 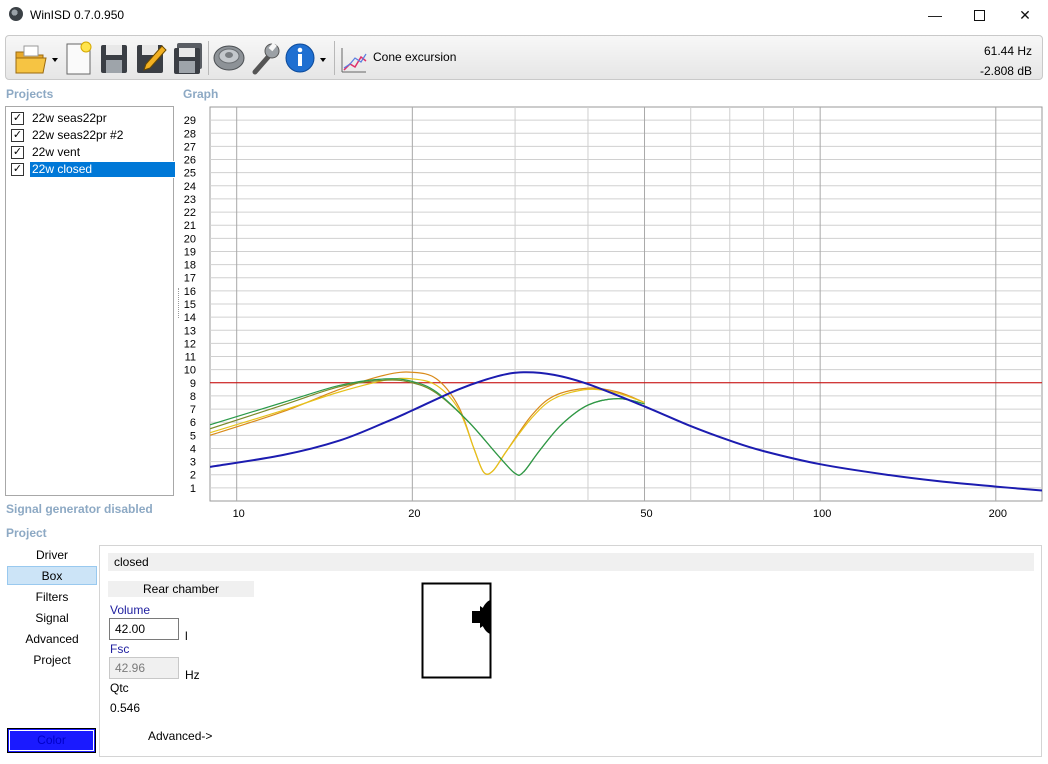 What do you see at coordinates (193, 476) in the screenshot?
I see `y-tick-label: 2` at bounding box center [193, 476].